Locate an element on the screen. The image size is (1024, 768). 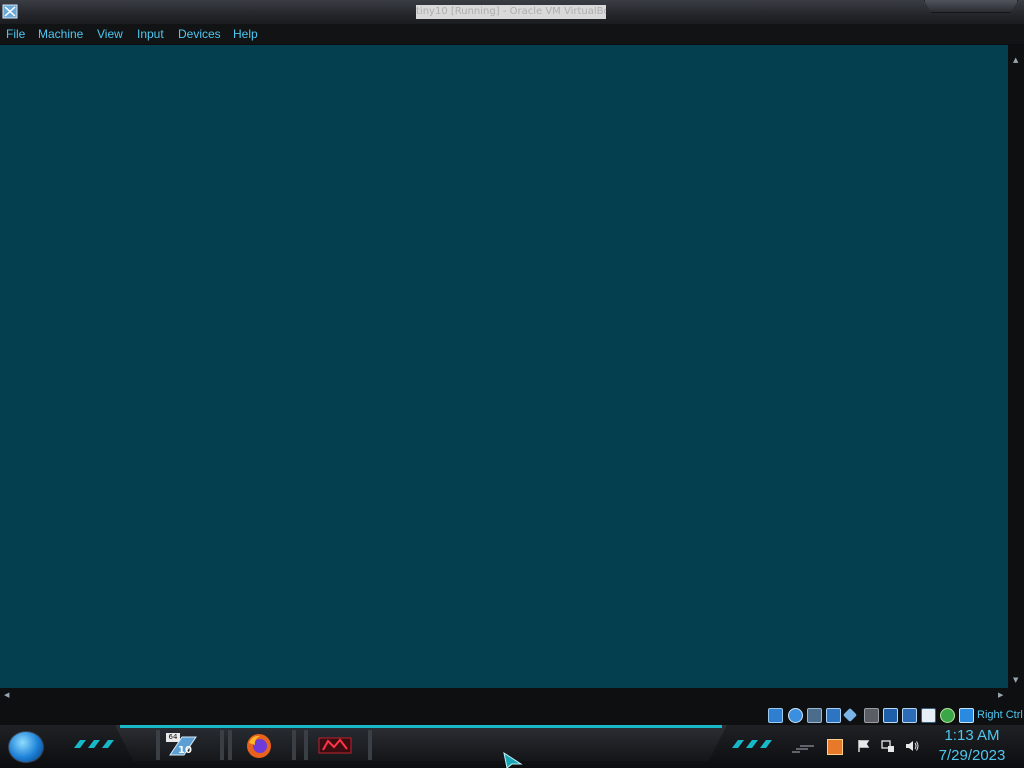
menu-machine: Machine is located at coordinates (60, 34).